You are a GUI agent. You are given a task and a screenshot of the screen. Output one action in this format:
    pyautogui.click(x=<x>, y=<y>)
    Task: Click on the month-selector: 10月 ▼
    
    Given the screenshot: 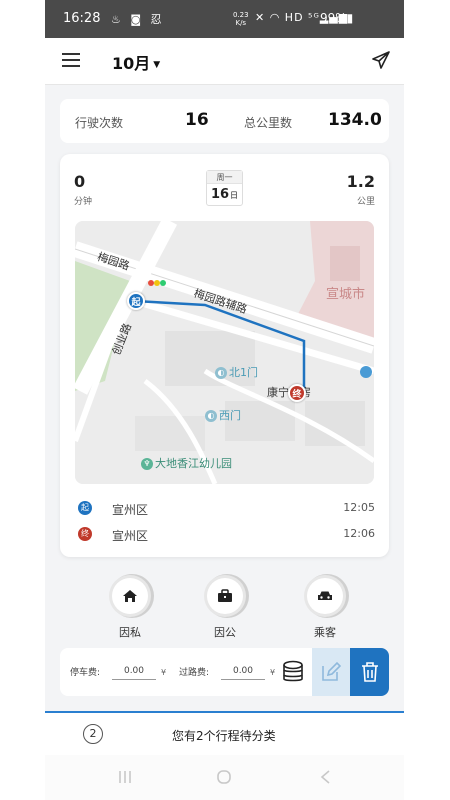 What is the action you would take?
    pyautogui.click(x=136, y=62)
    